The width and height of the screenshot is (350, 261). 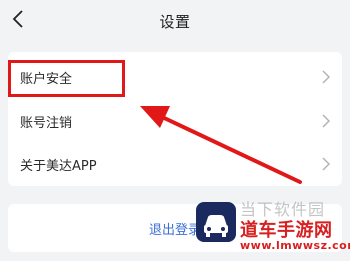 What do you see at coordinates (216, 226) in the screenshot?
I see `car-icon` at bounding box center [216, 226].